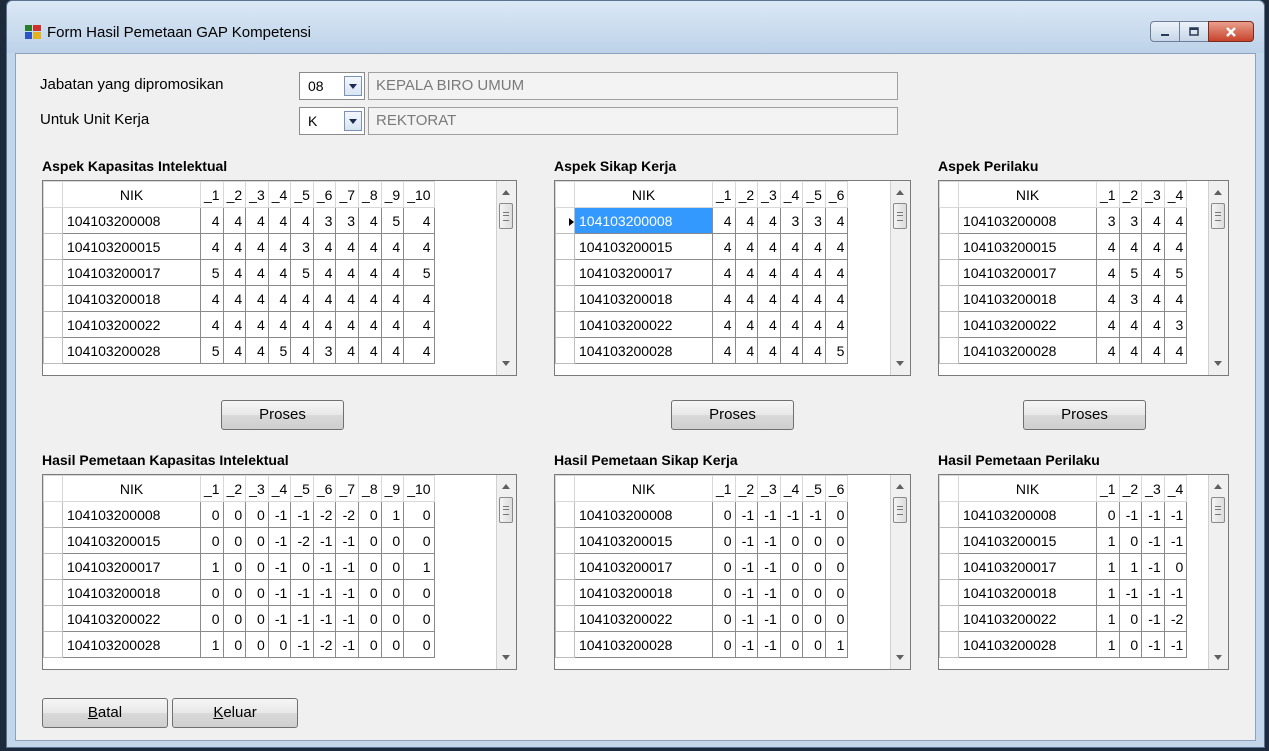  I want to click on table-row: 104103200022 1 0 -1 -2, so click(1063, 618).